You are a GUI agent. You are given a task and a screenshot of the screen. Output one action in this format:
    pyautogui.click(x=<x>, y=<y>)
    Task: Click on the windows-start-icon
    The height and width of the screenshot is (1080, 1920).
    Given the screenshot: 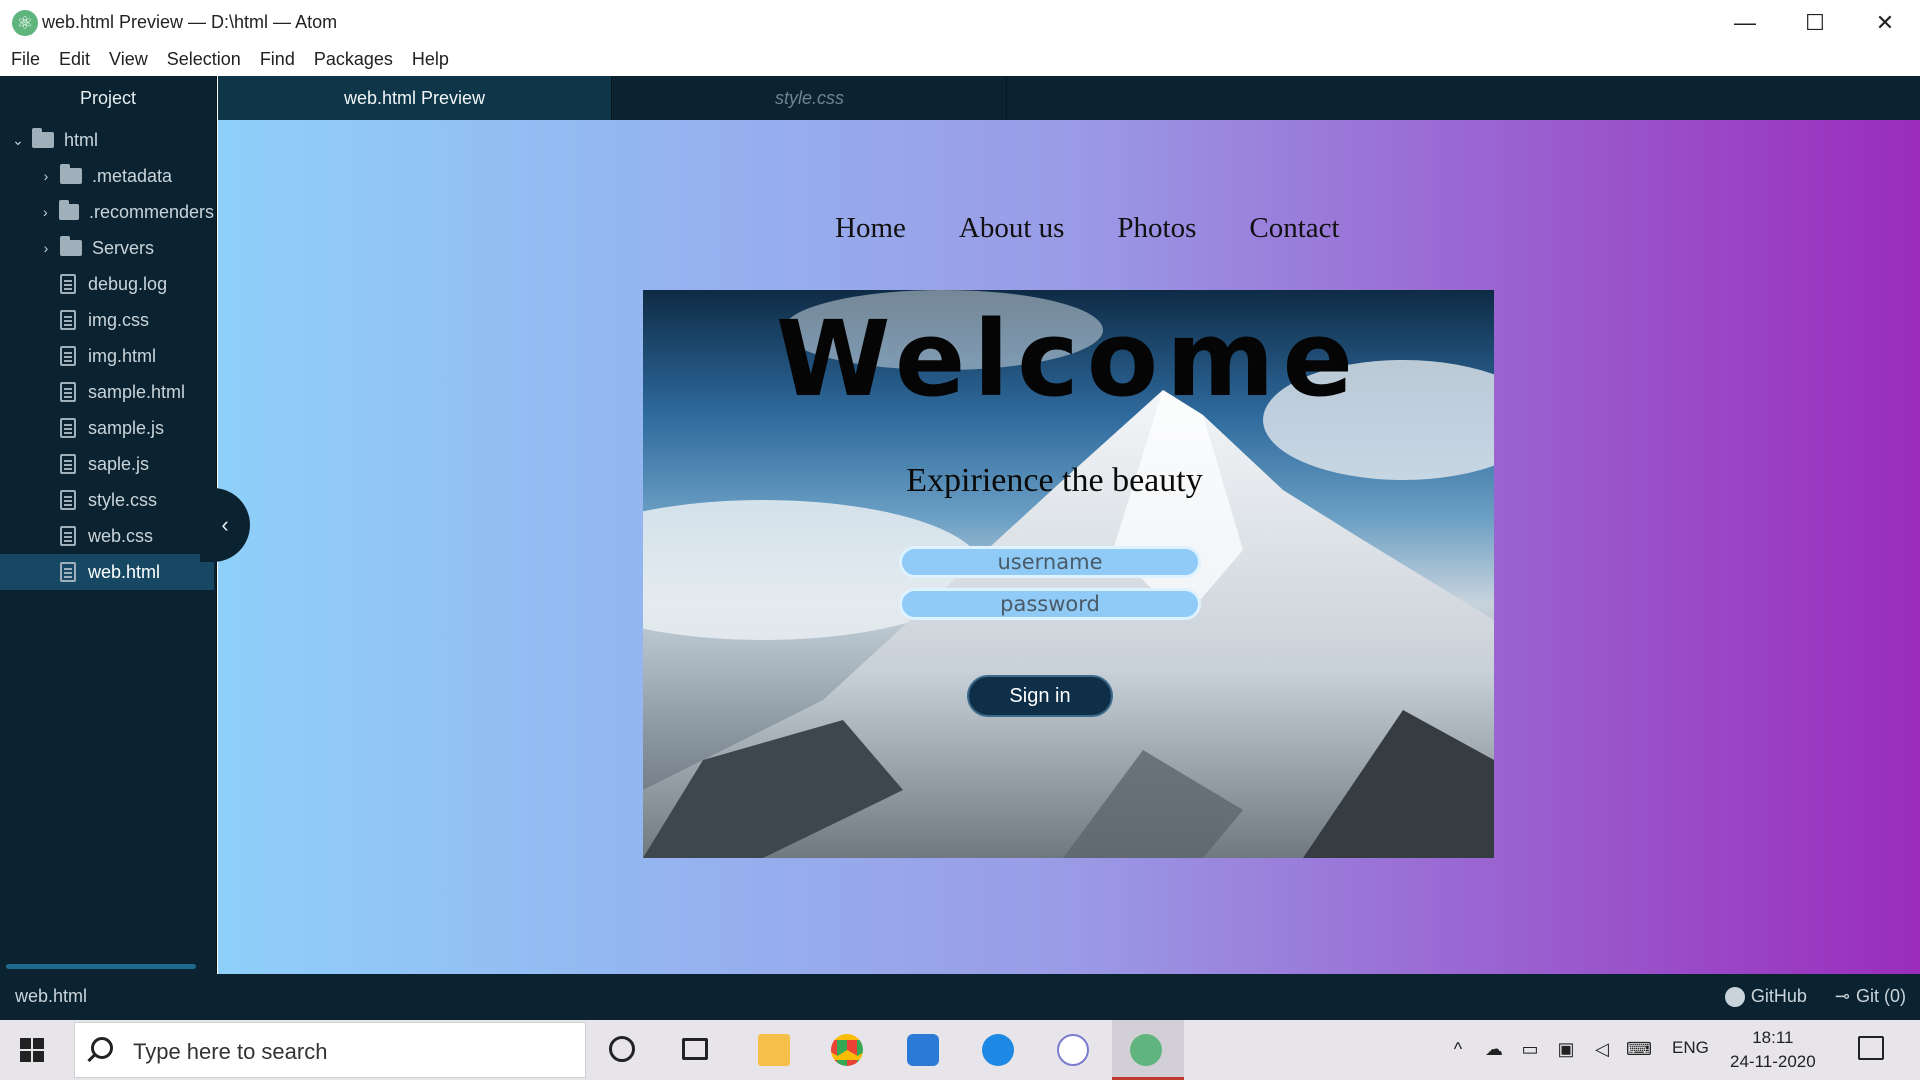 What is the action you would take?
    pyautogui.click(x=32, y=1050)
    